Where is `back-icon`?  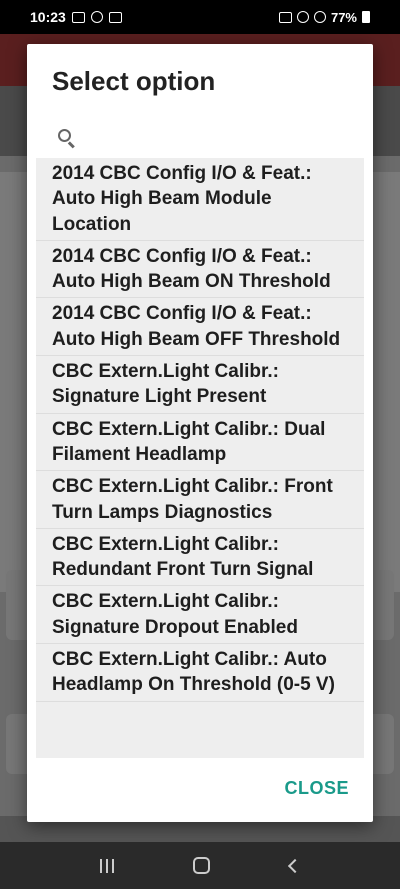
back-icon is located at coordinates (295, 865).